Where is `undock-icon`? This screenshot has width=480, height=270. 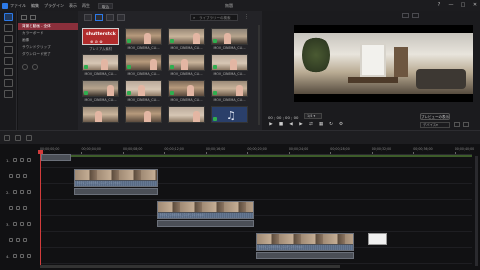
undock-icon is located at coordinates (457, 124).